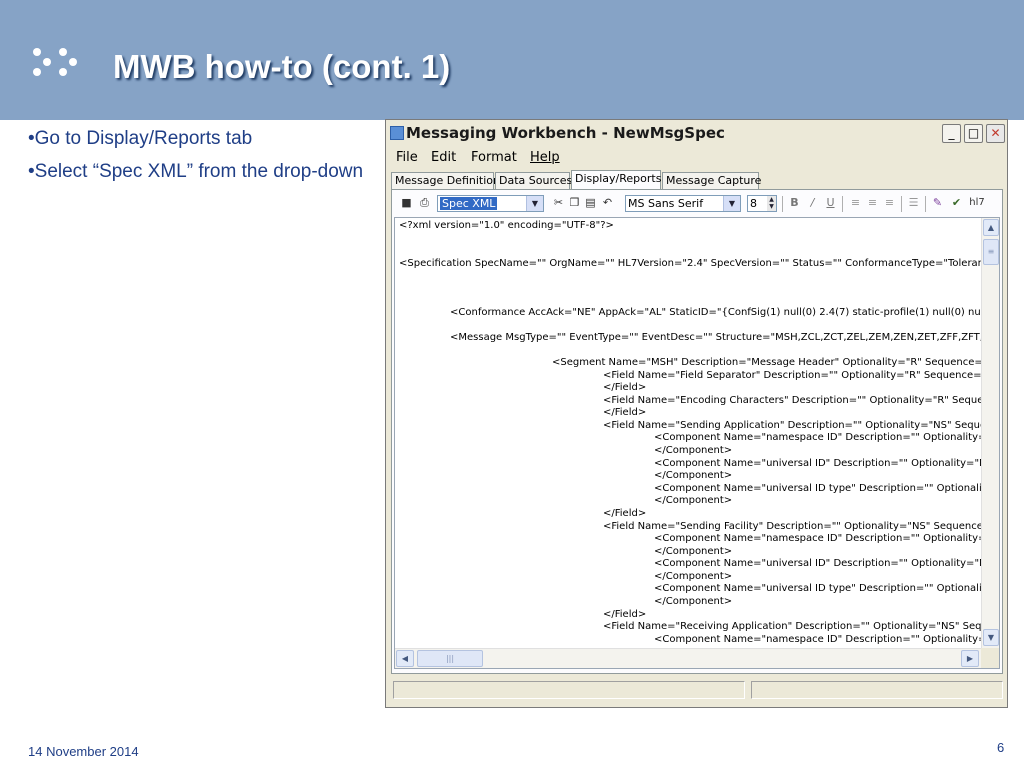 The height and width of the screenshot is (768, 1024). Describe the element at coordinates (970, 658) in the screenshot. I see `scroll-right-icon: ▶` at that location.